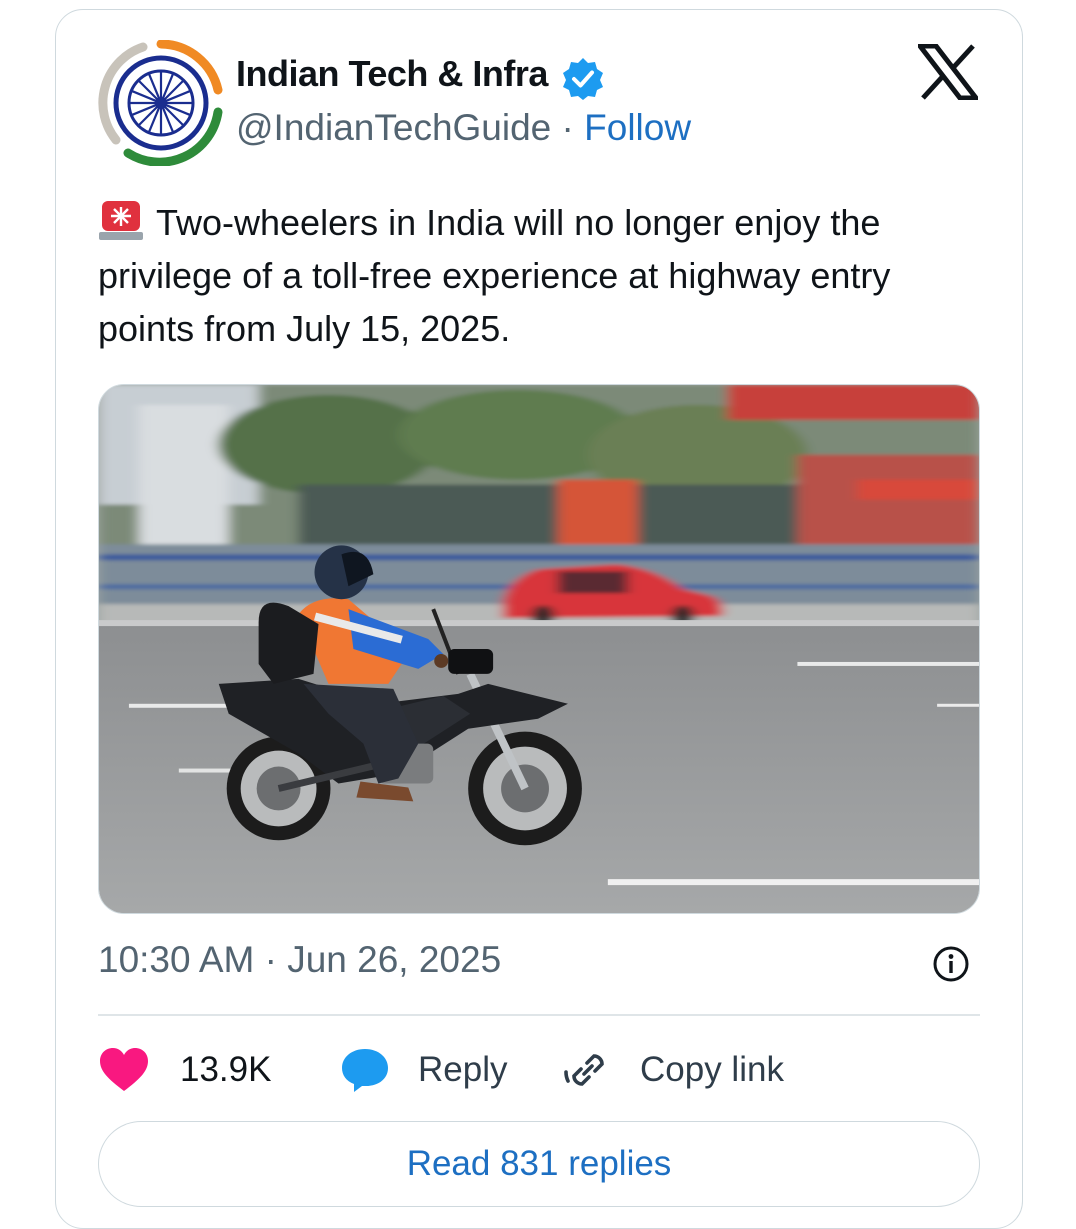 Image resolution: width=1076 pixels, height=1229 pixels. What do you see at coordinates (583, 79) in the screenshot?
I see `verified-badge-icon` at bounding box center [583, 79].